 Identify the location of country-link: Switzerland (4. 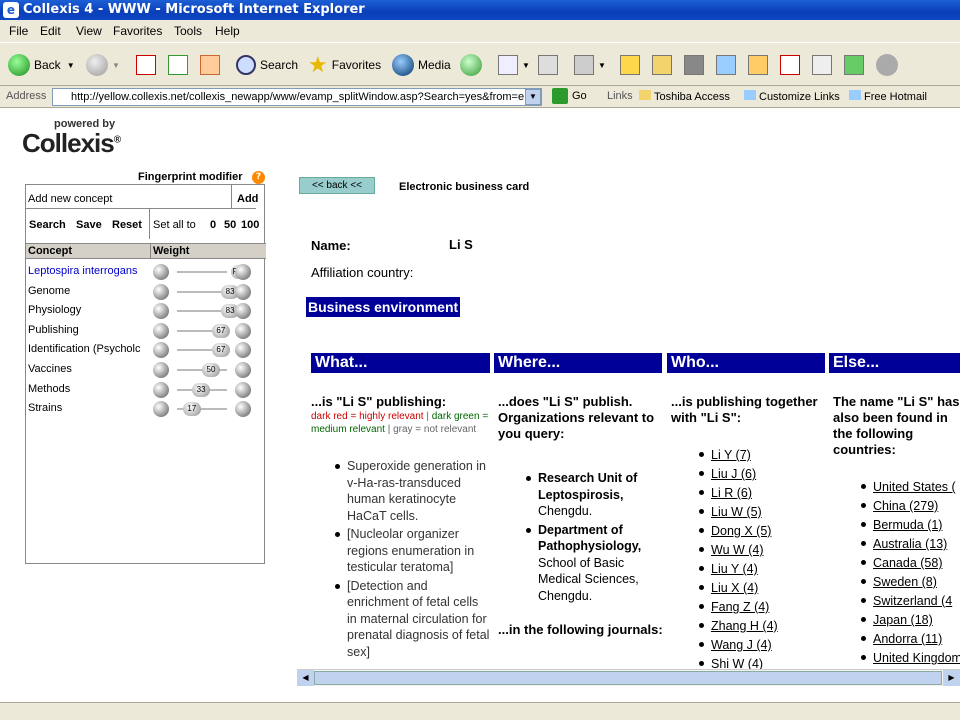
(912, 601).